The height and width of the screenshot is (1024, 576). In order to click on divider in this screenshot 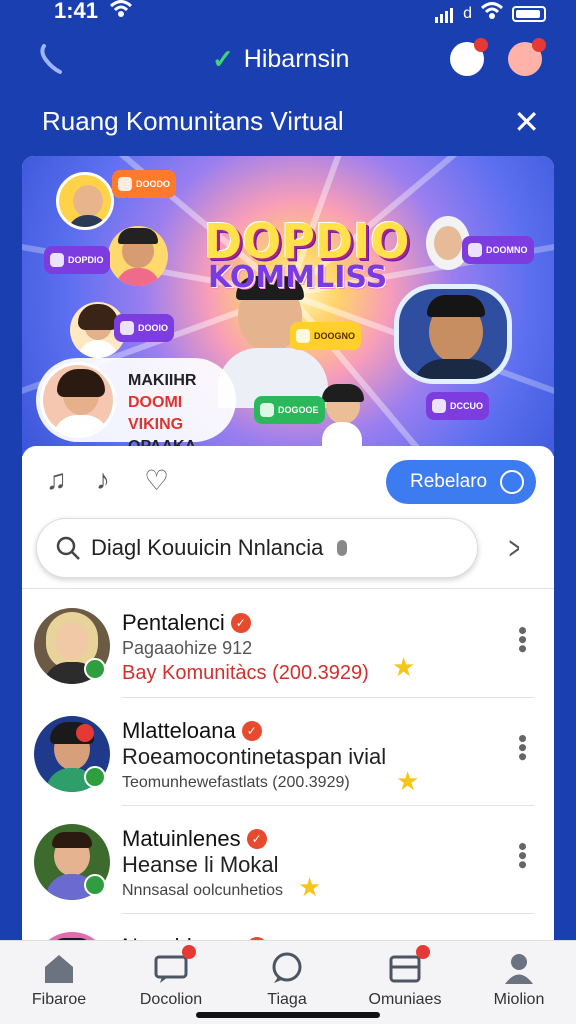, I will do `click(288, 588)`.